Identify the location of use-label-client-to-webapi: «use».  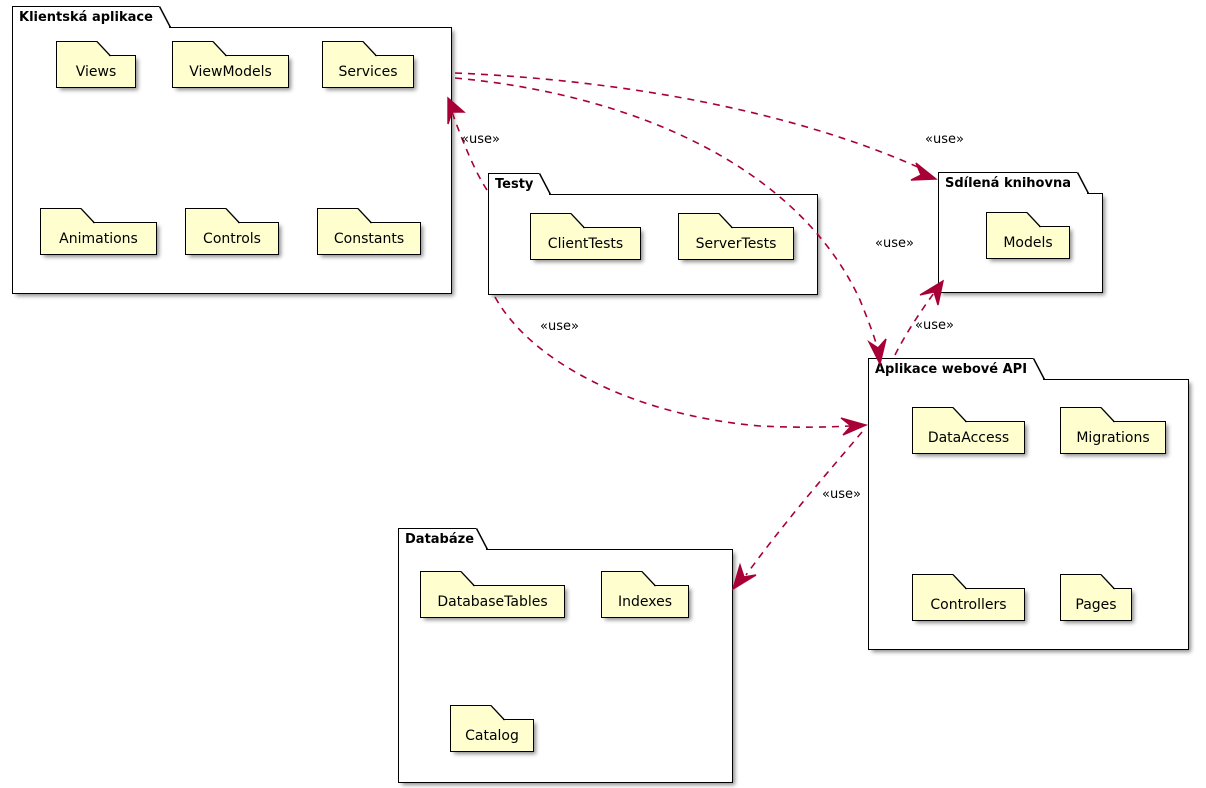
(894, 243).